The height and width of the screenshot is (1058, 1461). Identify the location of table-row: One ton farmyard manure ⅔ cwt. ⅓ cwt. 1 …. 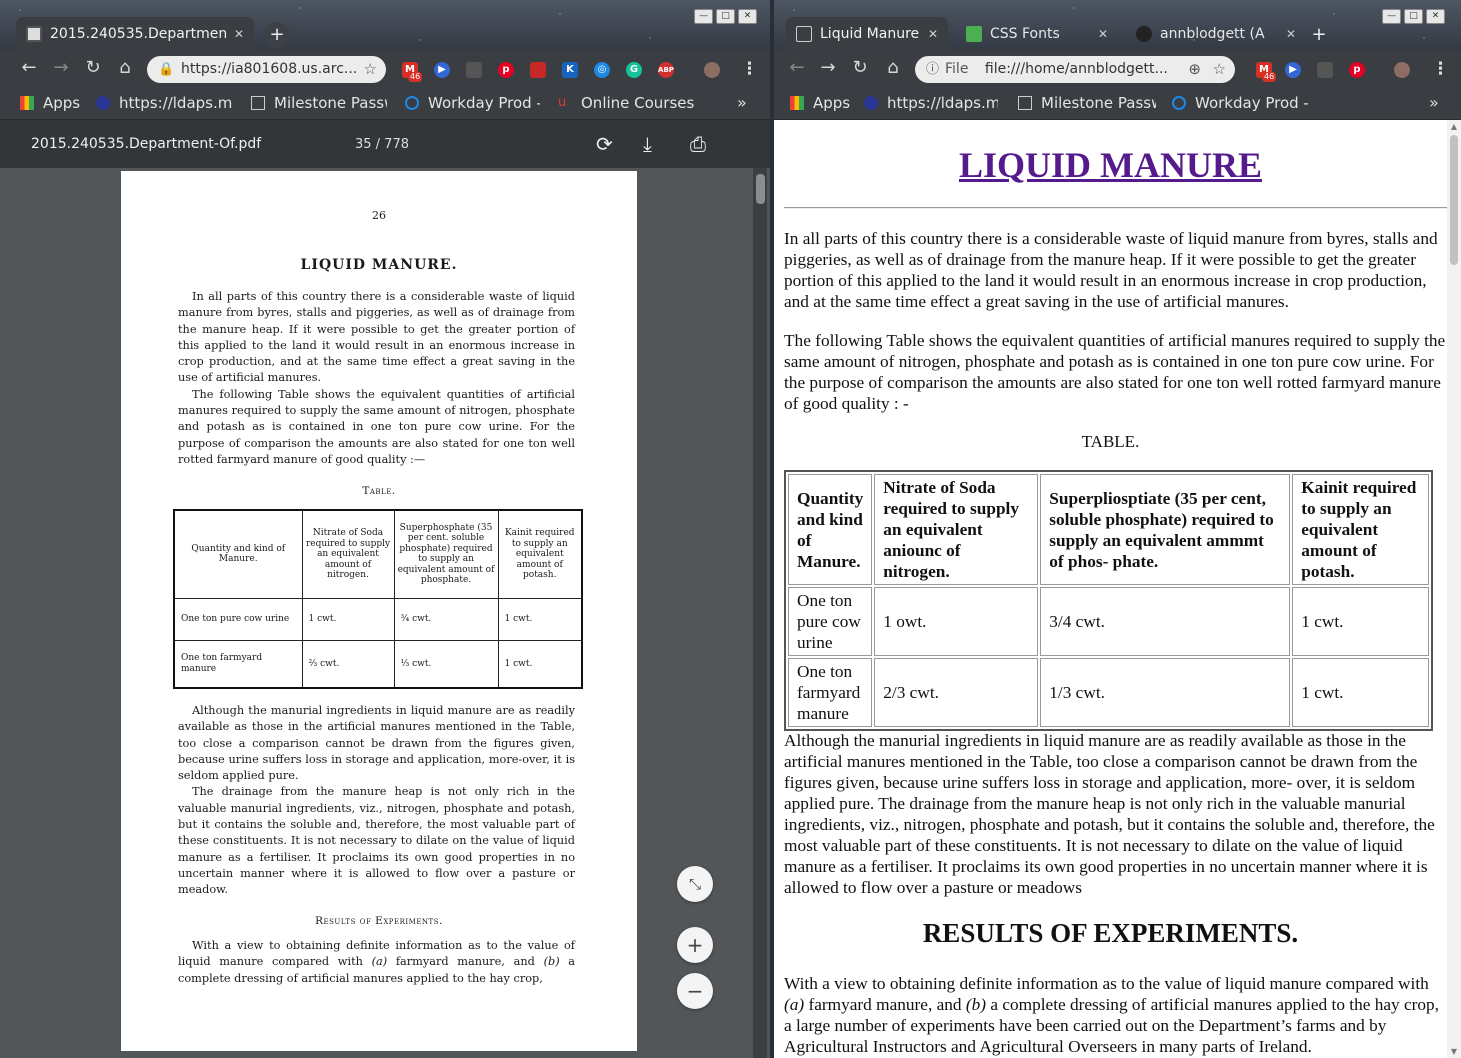
(378, 664).